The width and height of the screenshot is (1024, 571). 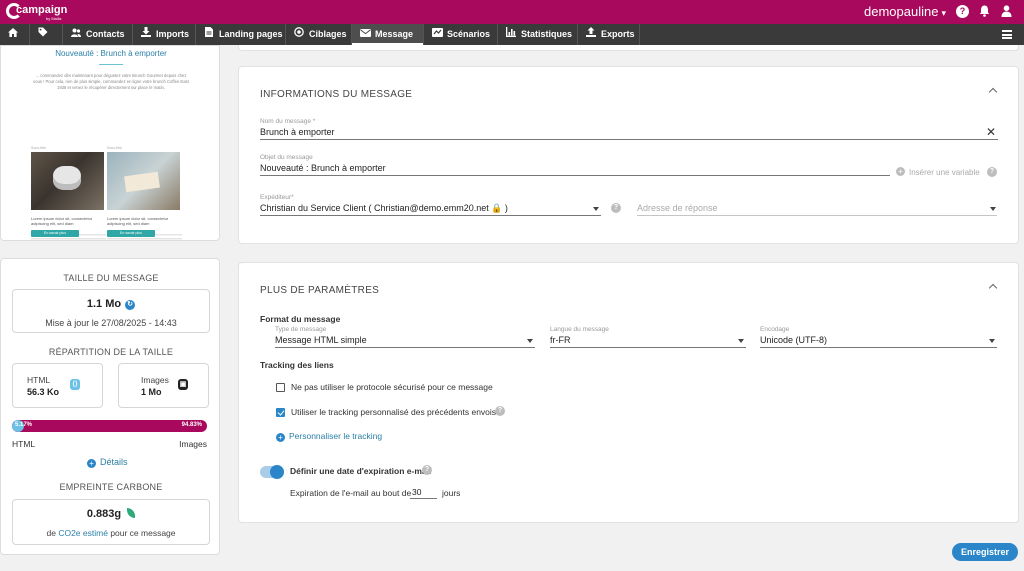 What do you see at coordinates (67, 181) in the screenshot?
I see `preview-image-coffee` at bounding box center [67, 181].